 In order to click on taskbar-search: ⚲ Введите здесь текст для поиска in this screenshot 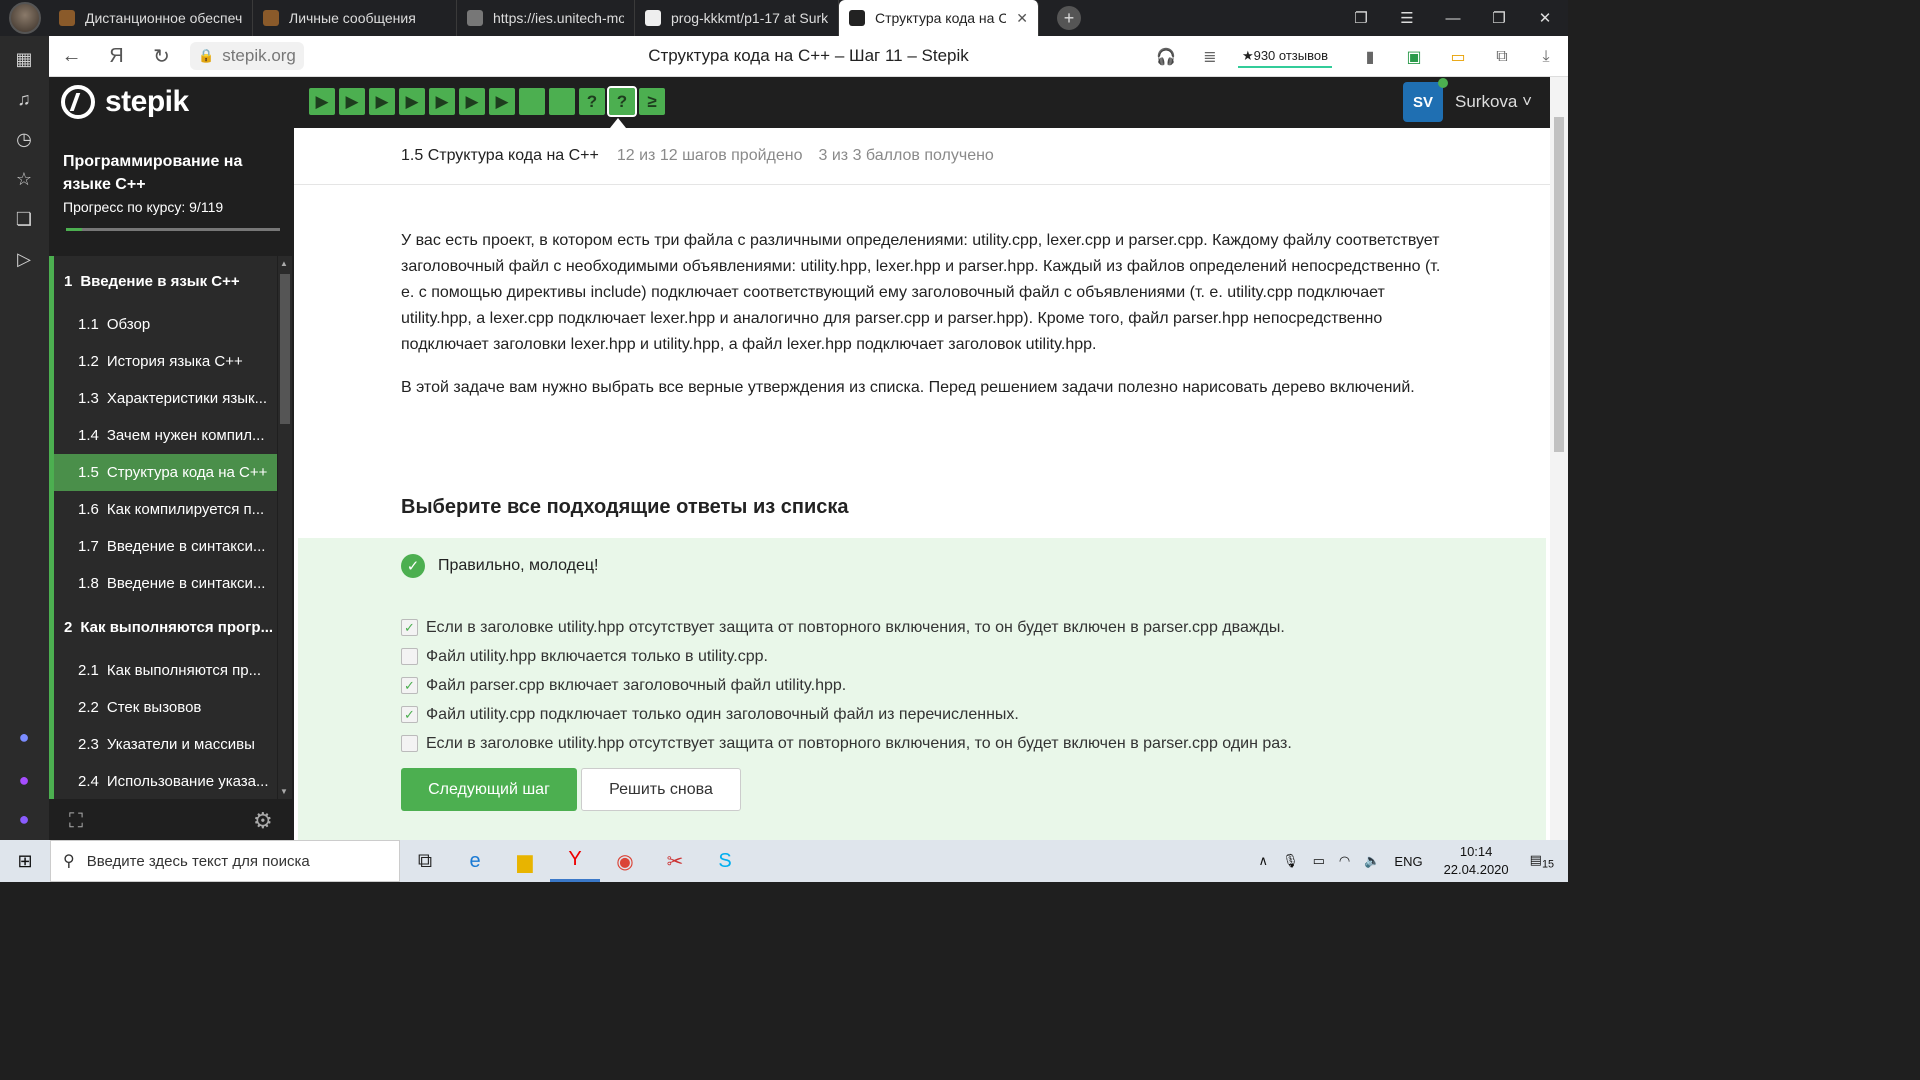, I will do `click(225, 861)`.